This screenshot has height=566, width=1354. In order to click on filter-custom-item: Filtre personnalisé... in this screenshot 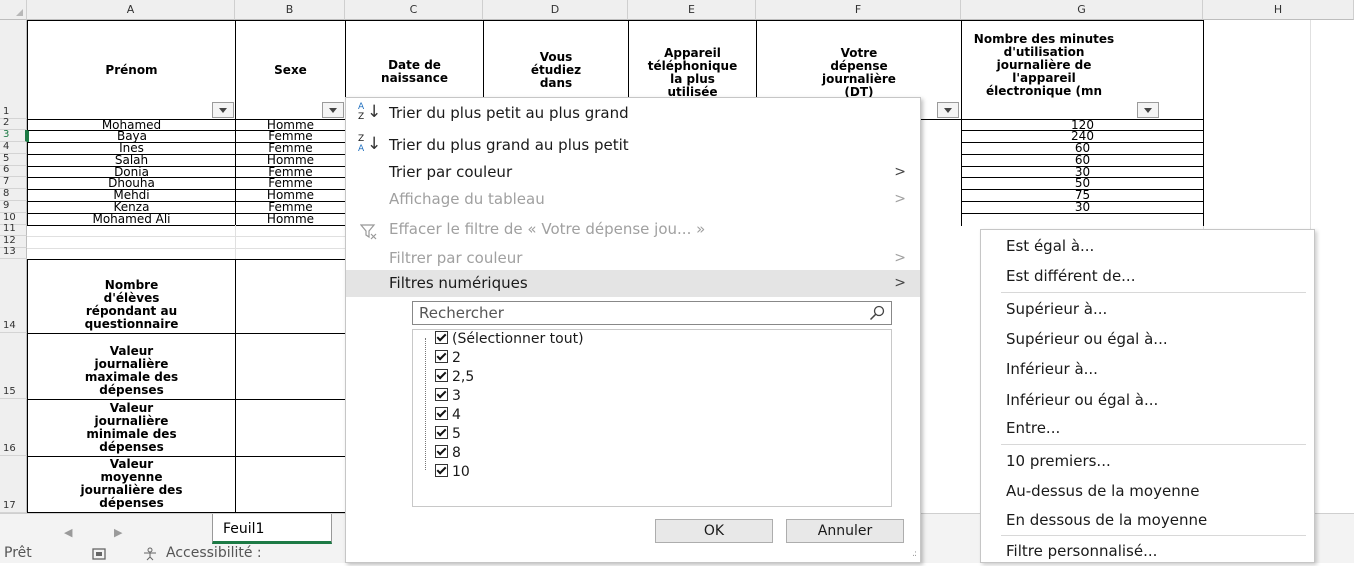, I will do `click(1147, 551)`.